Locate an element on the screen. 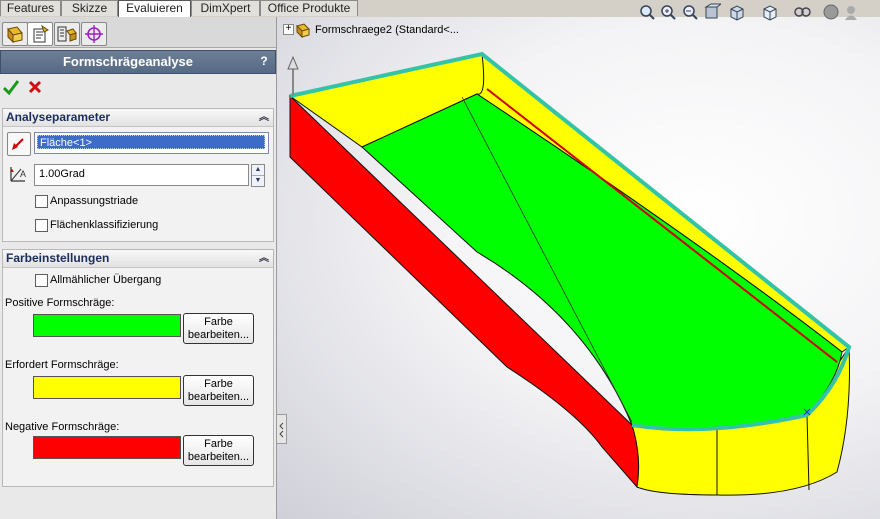 This screenshot has height=519, width=880. angle-spinner: ▲ ▼ is located at coordinates (258, 175).